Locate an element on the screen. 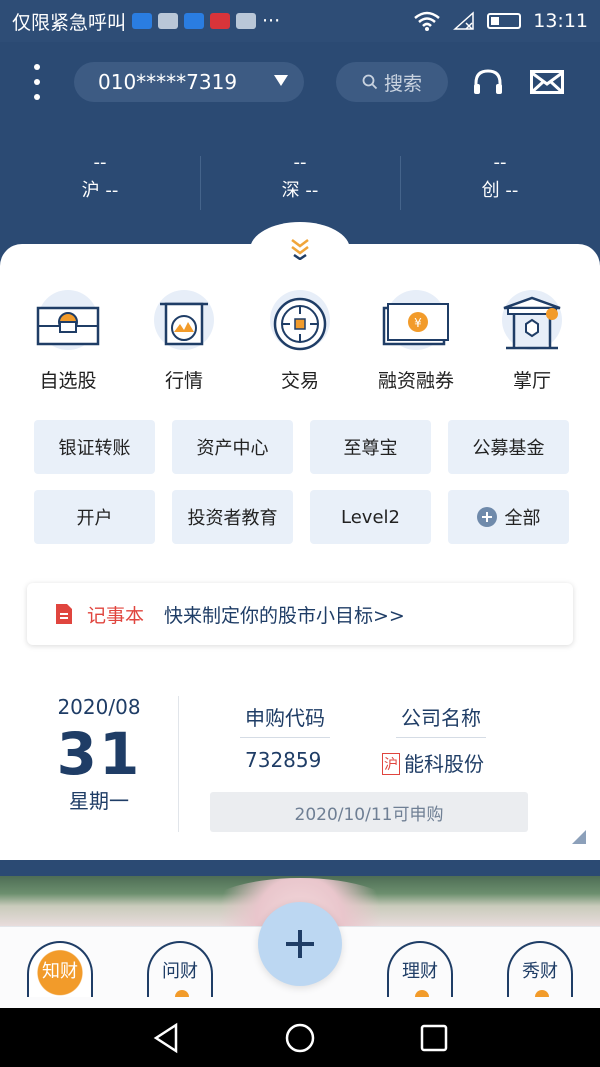 This screenshot has height=1067, width=600. menu-item-margin: ¥ 融资融券 is located at coordinates (416, 345).